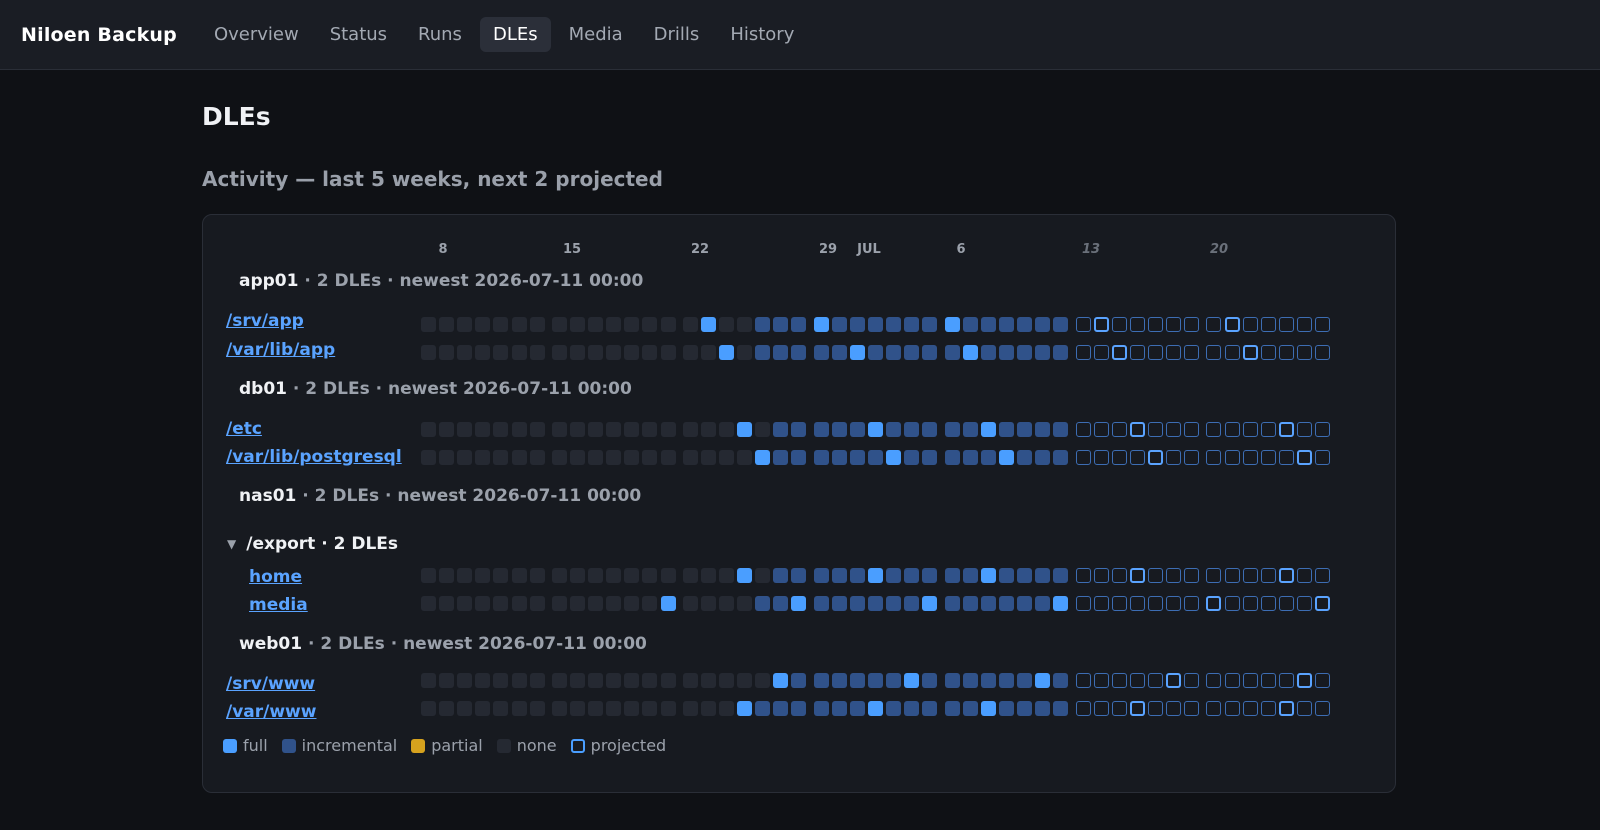 The image size is (1600, 830). Describe the element at coordinates (275, 577) in the screenshot. I see `dle-link: home` at that location.